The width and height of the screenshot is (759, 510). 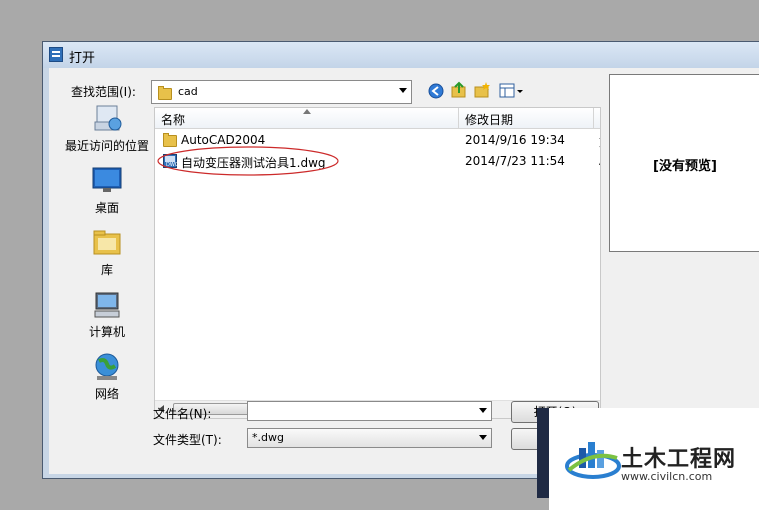 I want to click on filename-input, so click(x=369, y=411).